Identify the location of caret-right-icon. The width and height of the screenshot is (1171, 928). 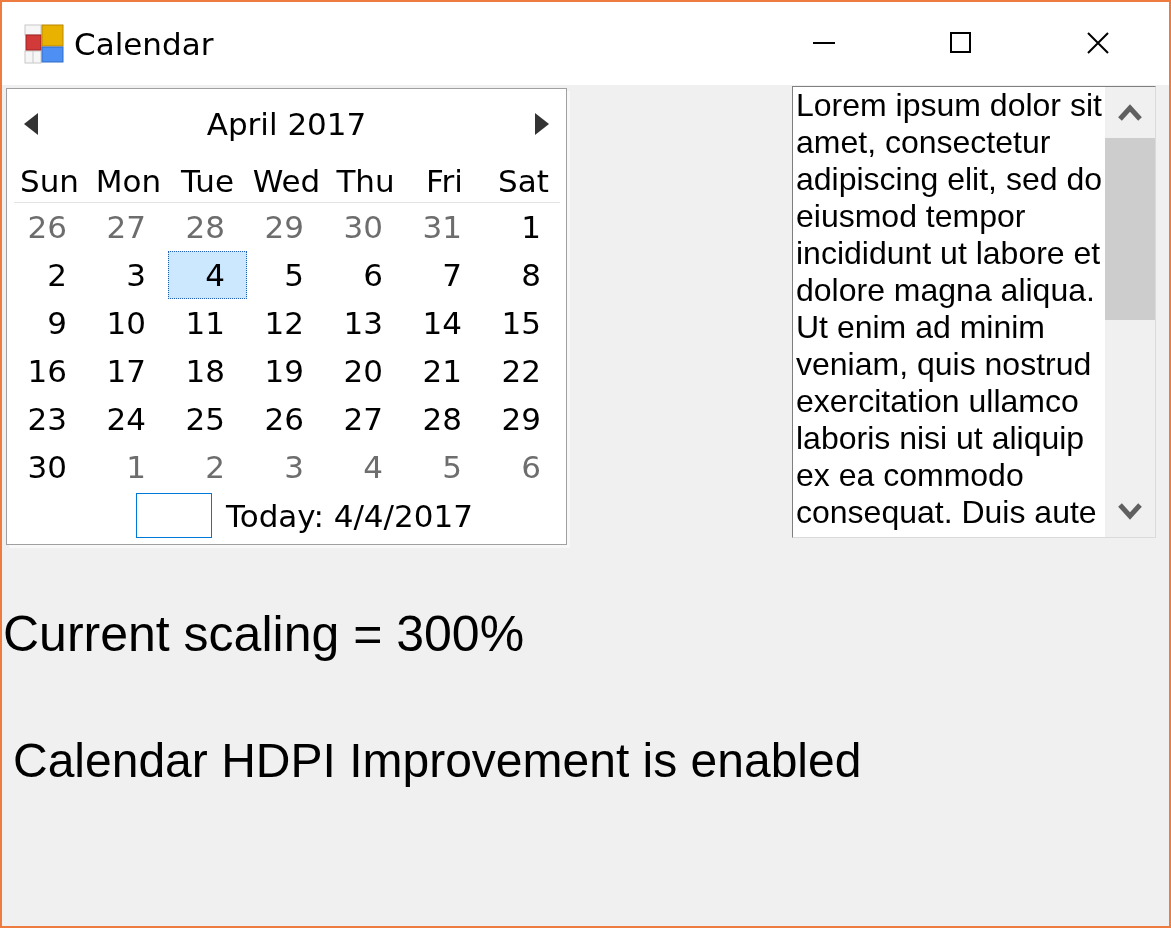
(542, 124).